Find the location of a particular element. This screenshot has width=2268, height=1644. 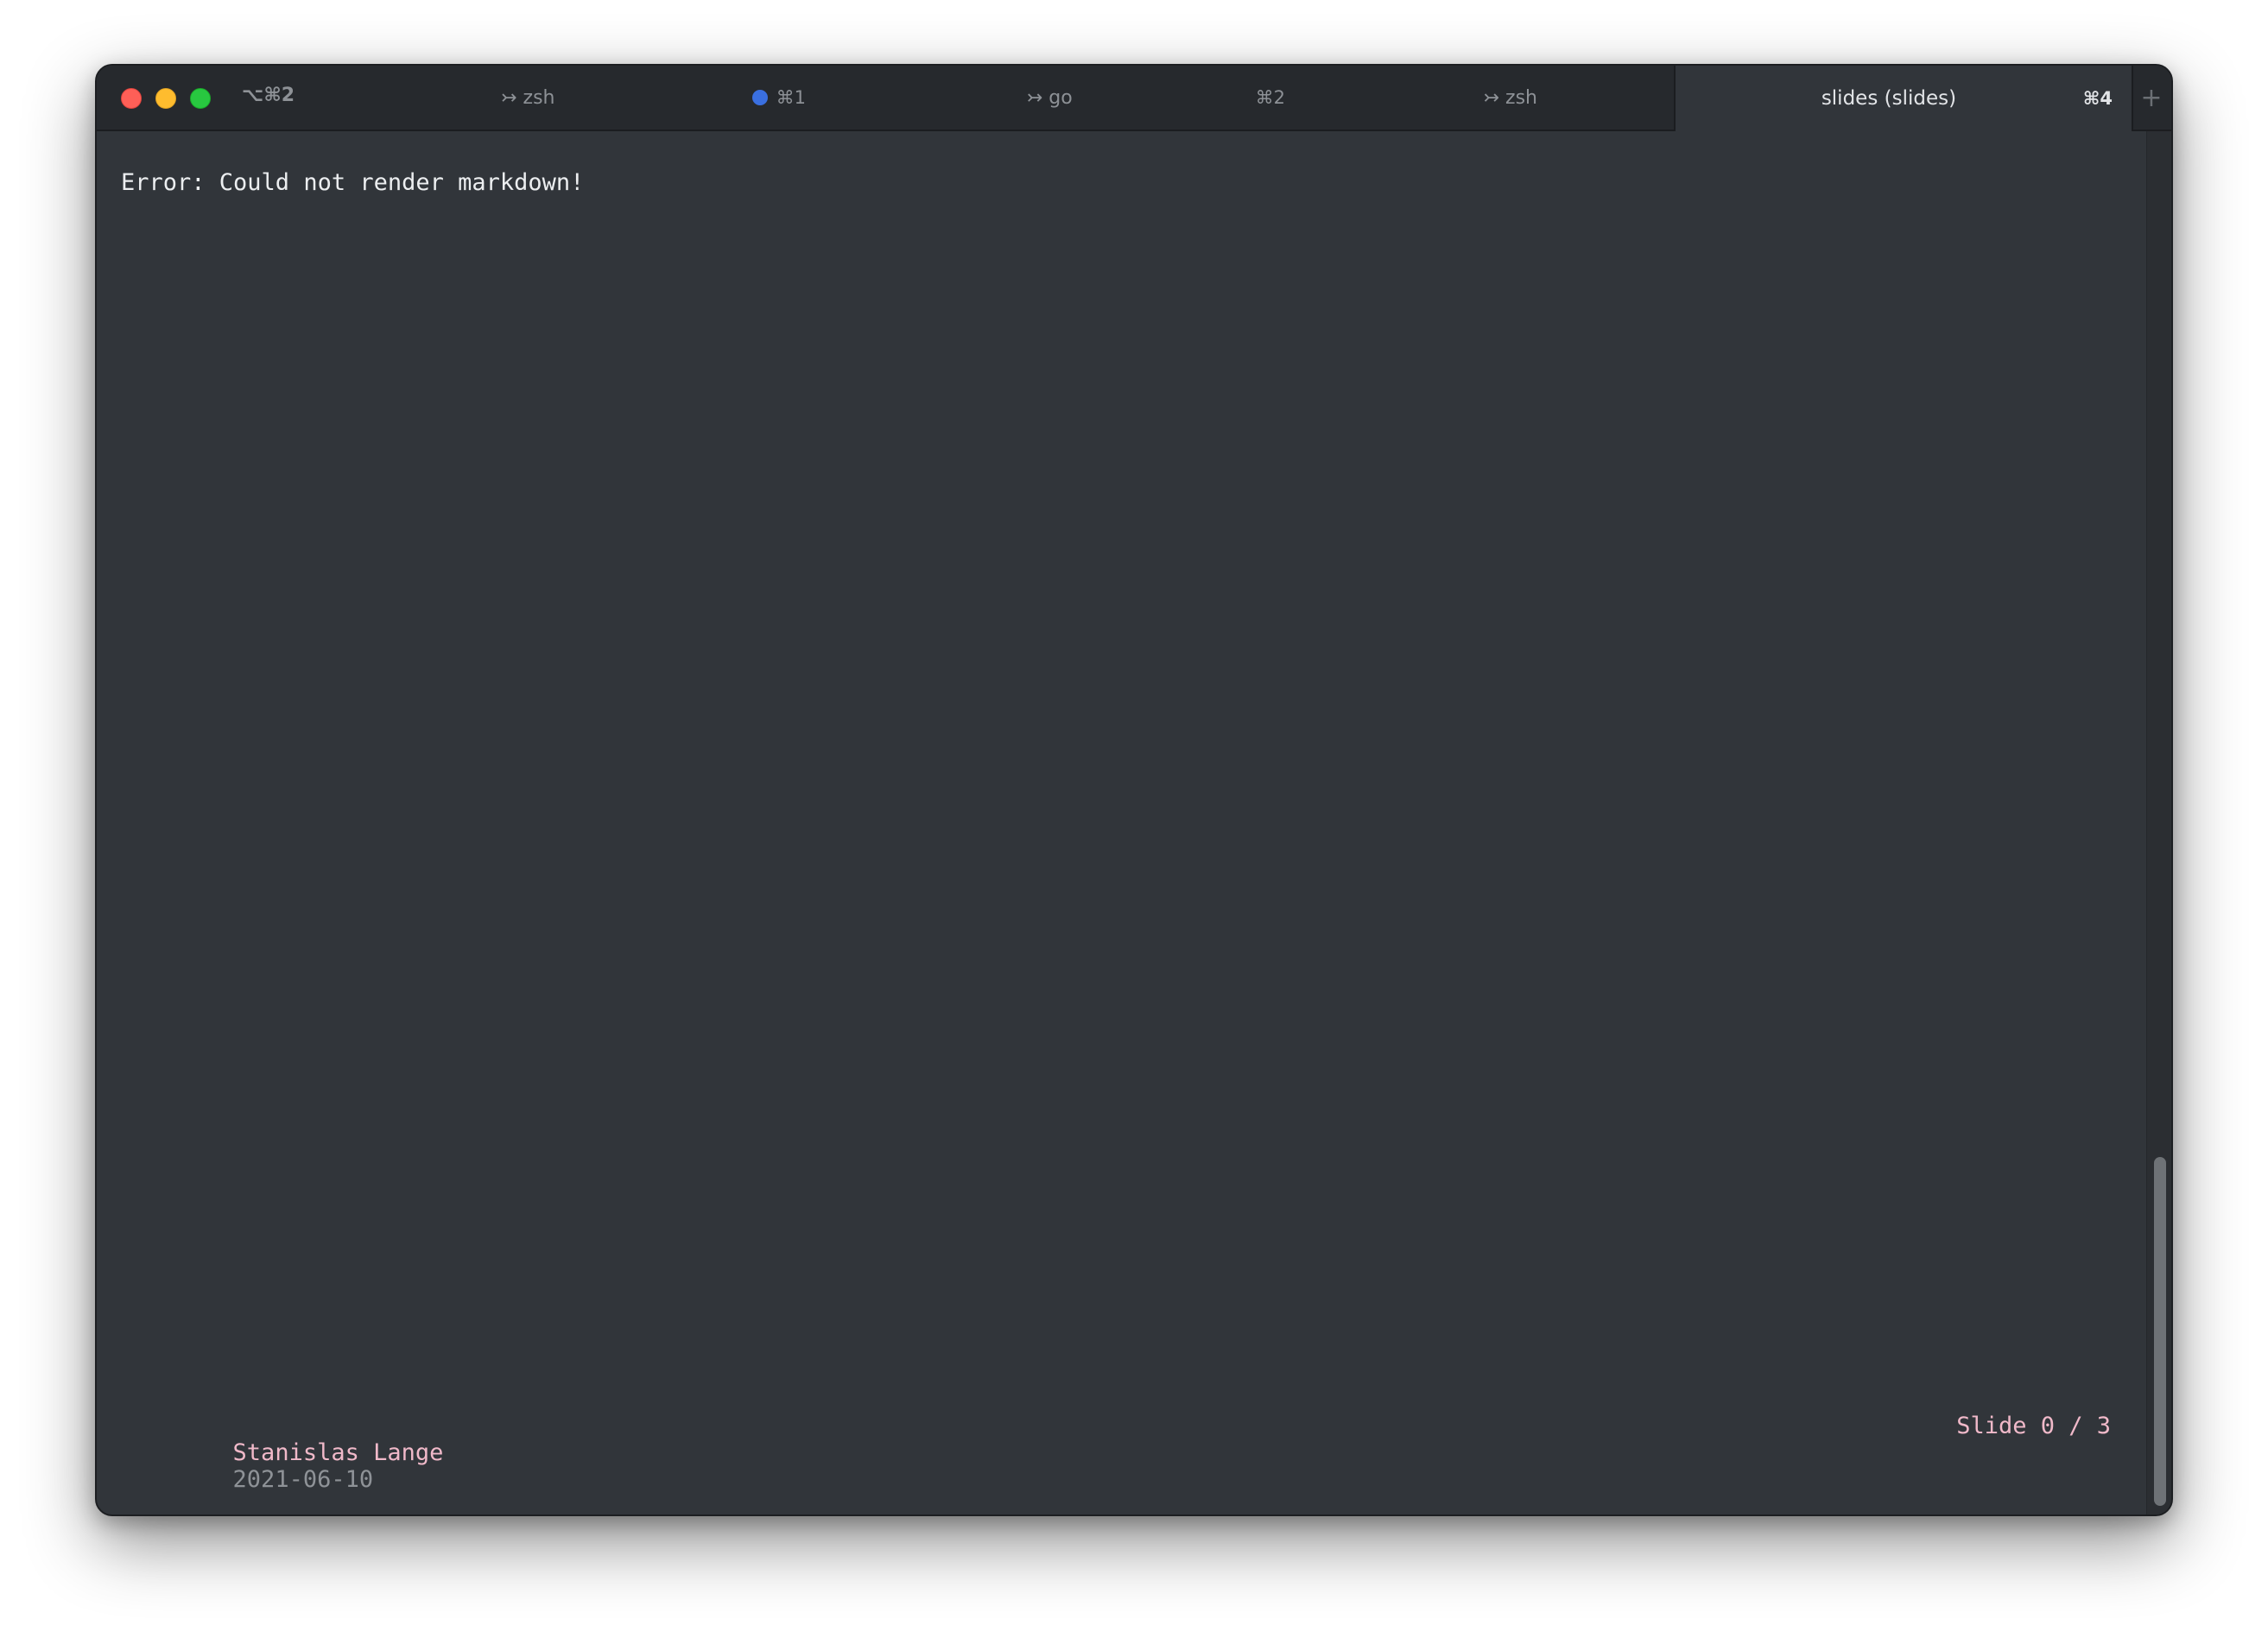

tab-title: slides (slides) is located at coordinates (1889, 98).